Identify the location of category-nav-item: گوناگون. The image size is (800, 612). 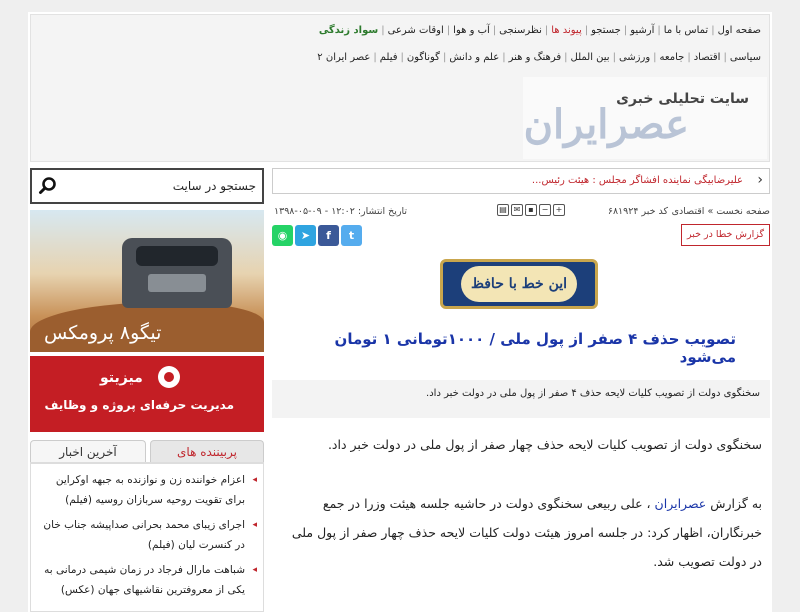
(423, 57).